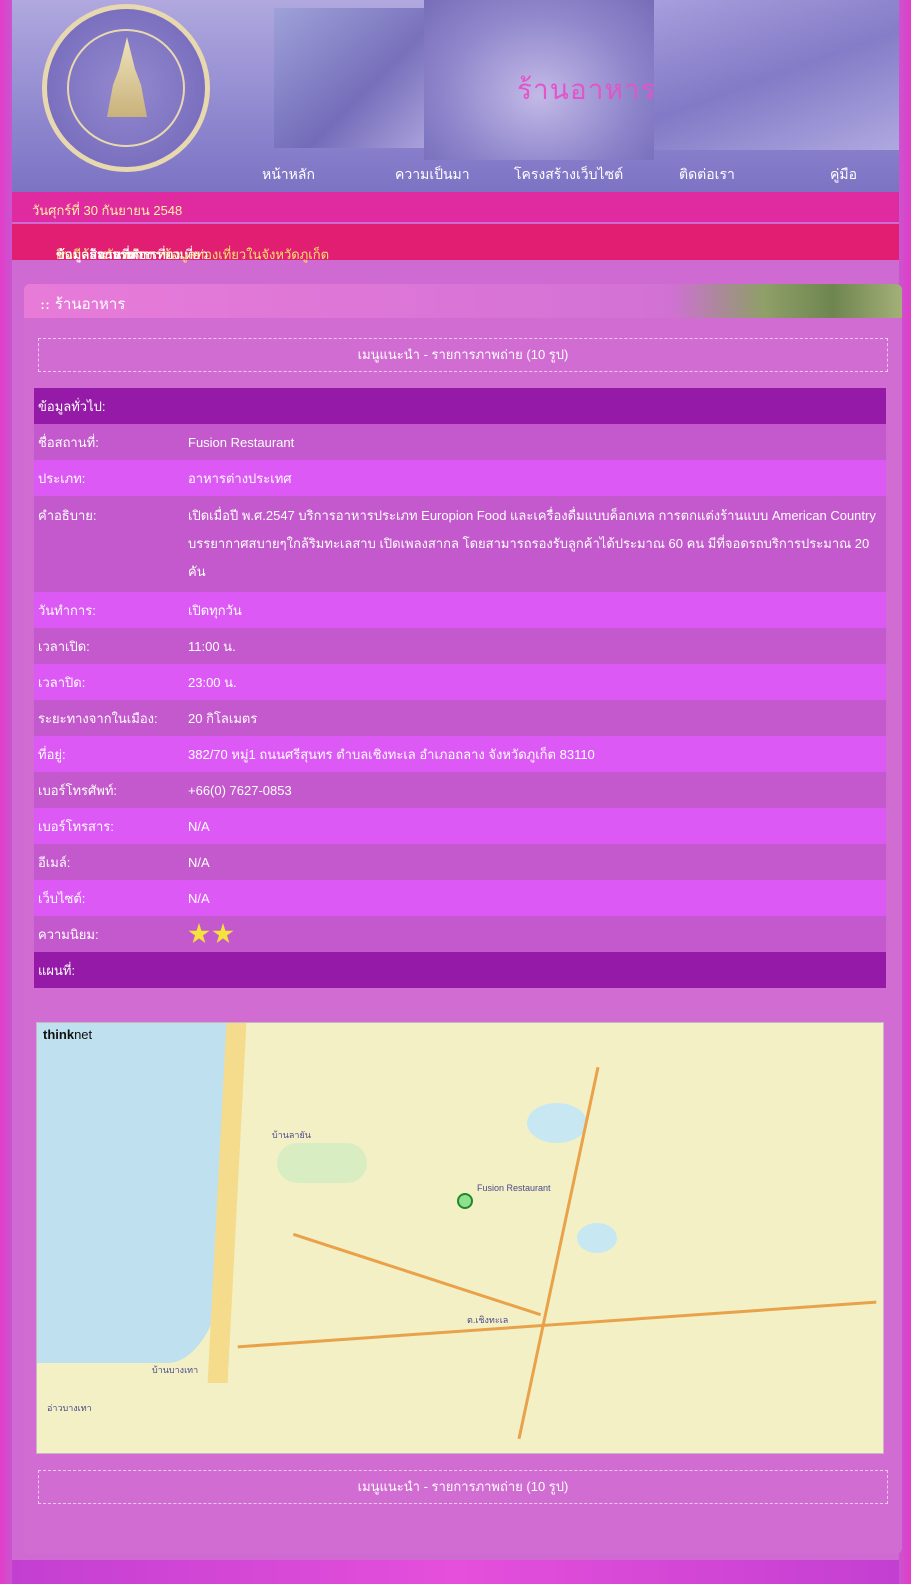 The image size is (911, 1584). Describe the element at coordinates (62, 898) in the screenshot. I see `row-label: เว็บไซต์:` at that location.